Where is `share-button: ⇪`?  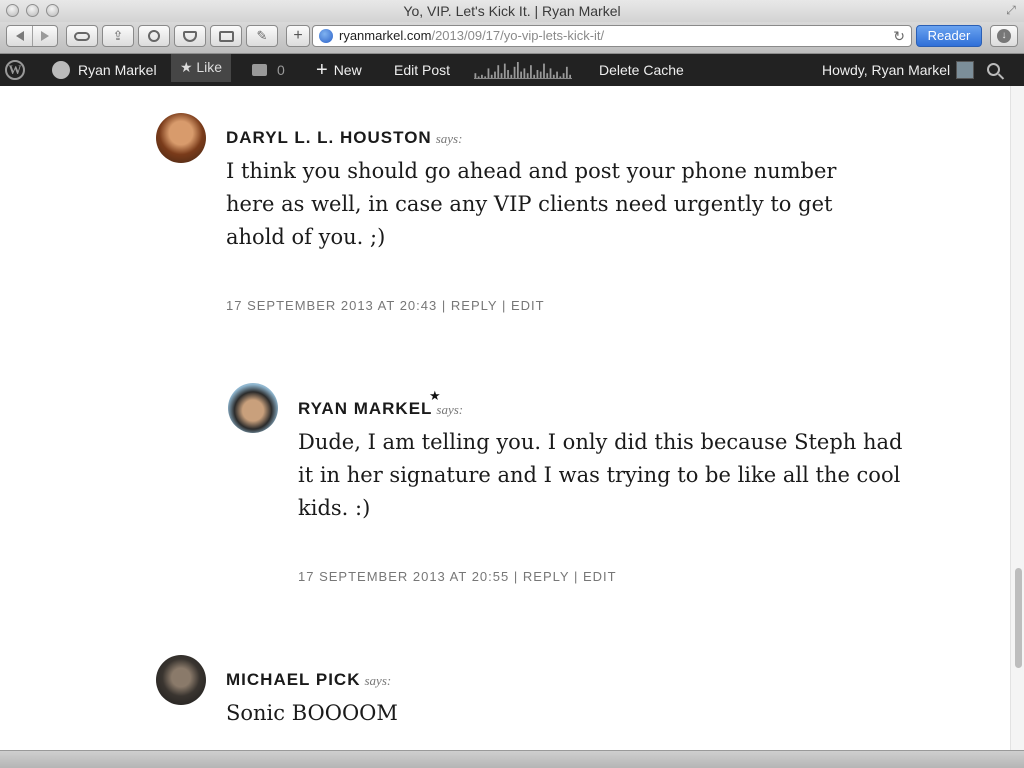
share-button: ⇪ is located at coordinates (118, 36).